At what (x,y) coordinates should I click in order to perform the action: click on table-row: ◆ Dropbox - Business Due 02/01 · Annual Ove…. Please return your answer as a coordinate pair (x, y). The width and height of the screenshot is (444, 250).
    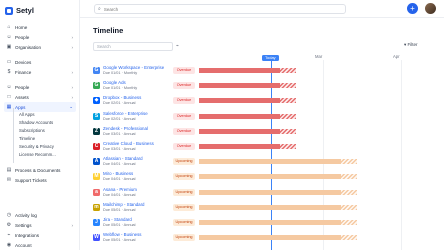
    Looking at the image, I should click on (265, 101).